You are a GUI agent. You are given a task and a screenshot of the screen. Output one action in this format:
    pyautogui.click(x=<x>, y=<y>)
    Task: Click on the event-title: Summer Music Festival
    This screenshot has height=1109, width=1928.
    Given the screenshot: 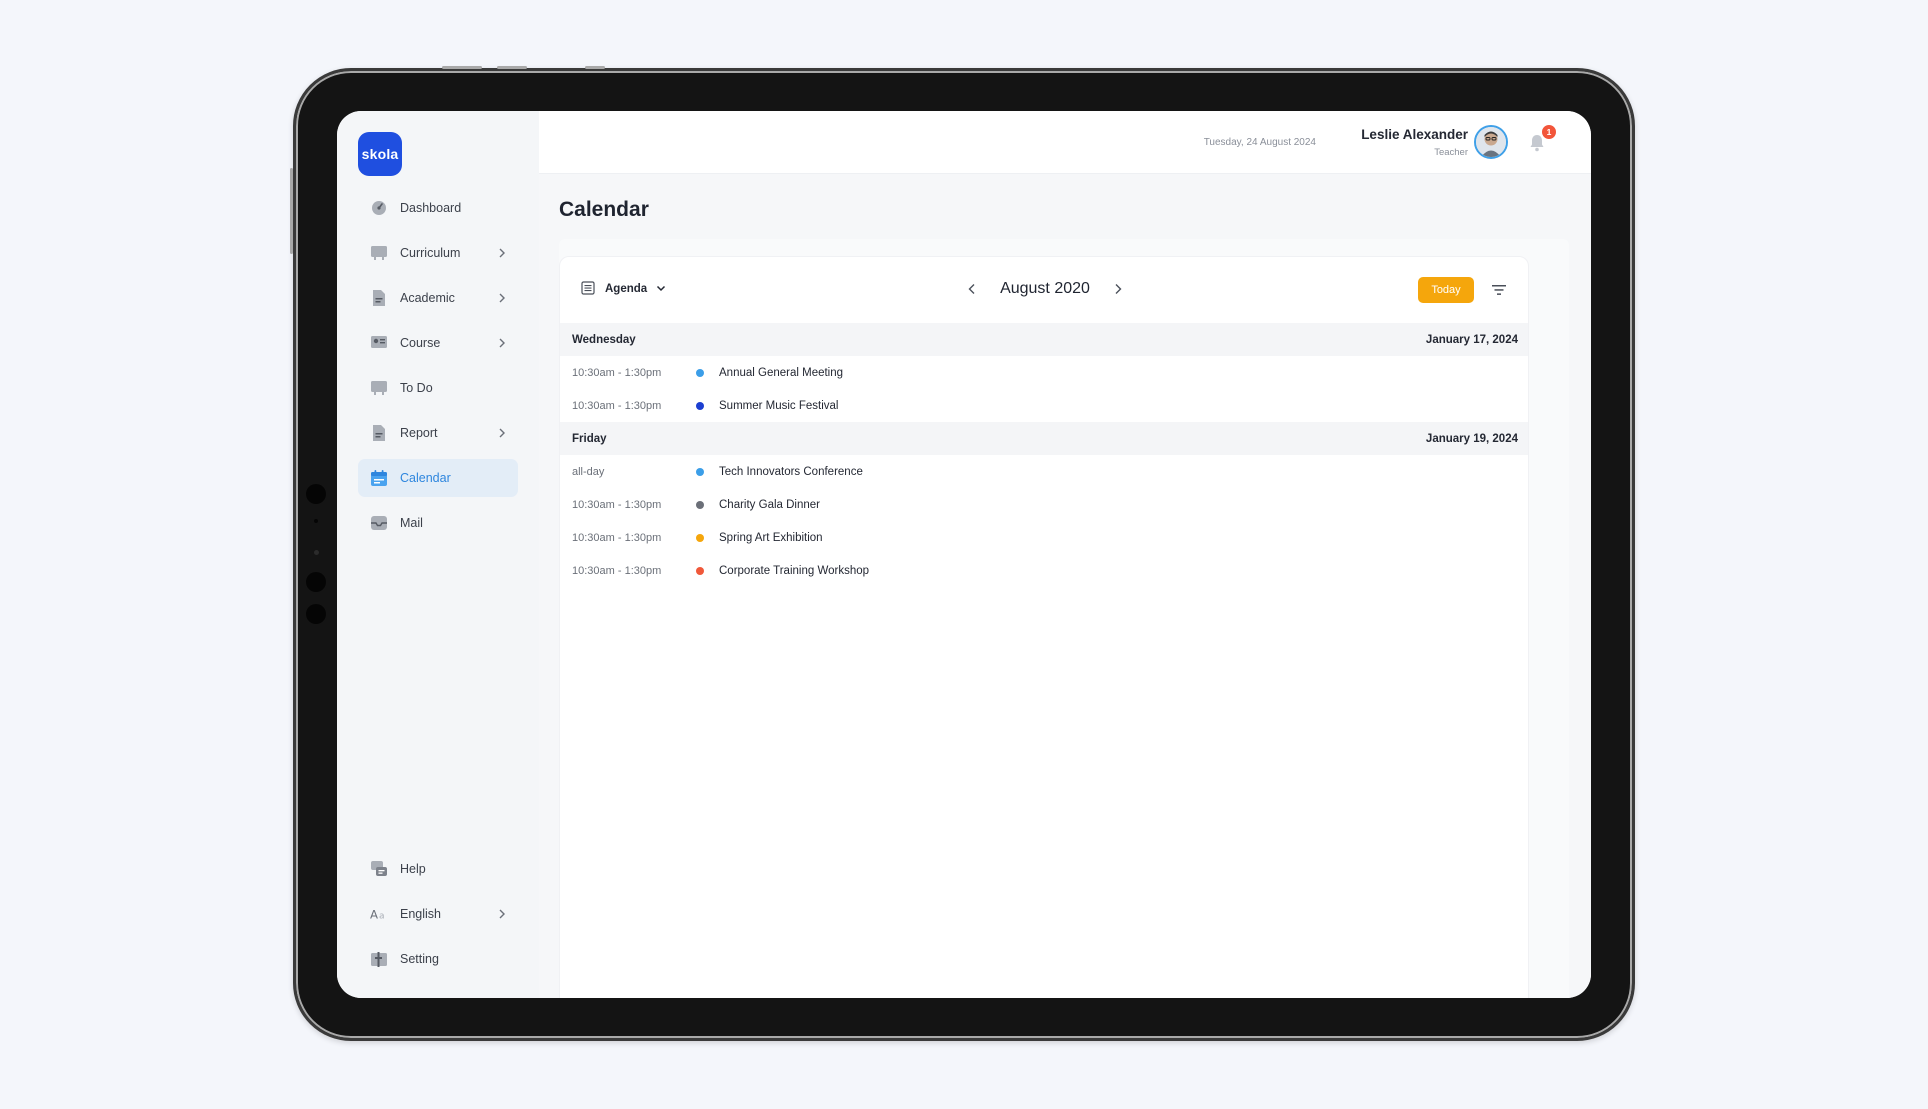 What is the action you would take?
    pyautogui.click(x=779, y=405)
    